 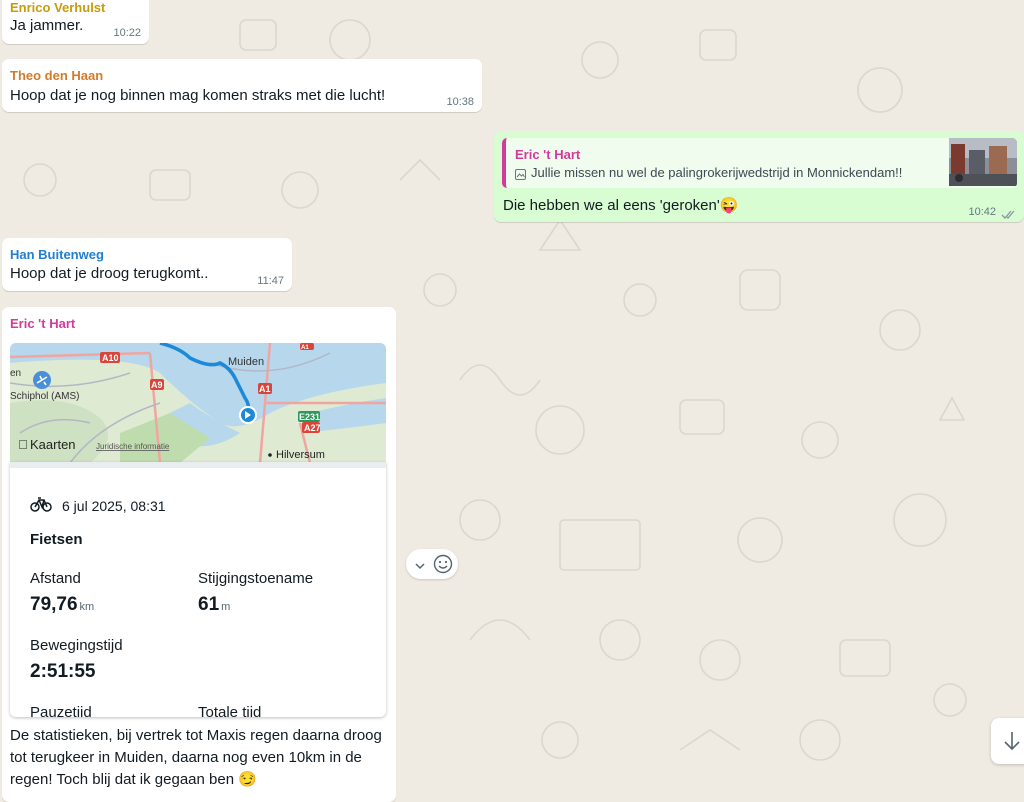 What do you see at coordinates (621, 205) in the screenshot?
I see `message-text: Die hebben we al eens 'geroken'😜` at bounding box center [621, 205].